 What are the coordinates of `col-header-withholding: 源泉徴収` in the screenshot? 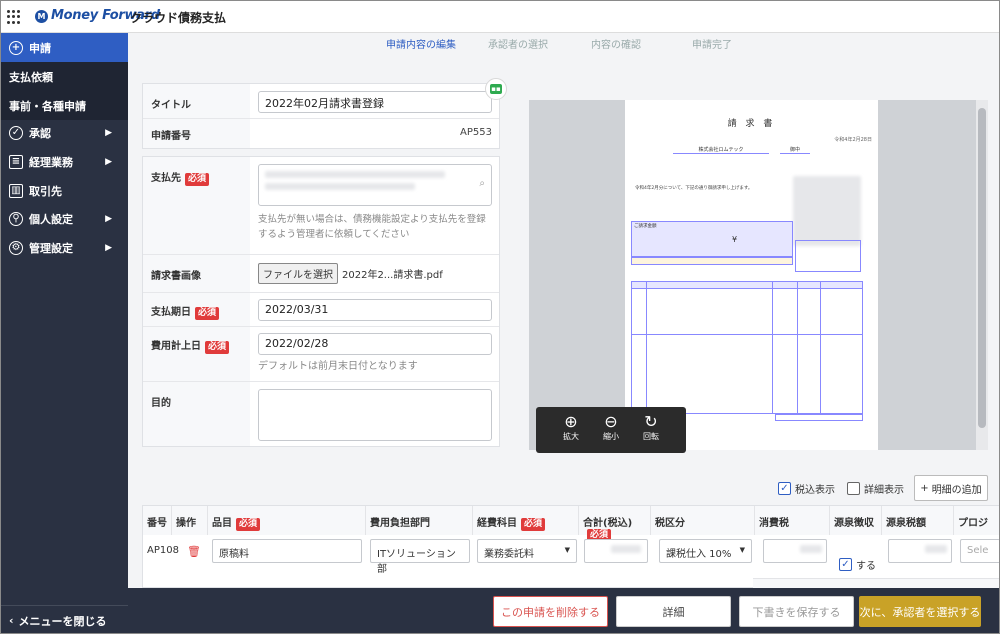 It's located at (856, 520).